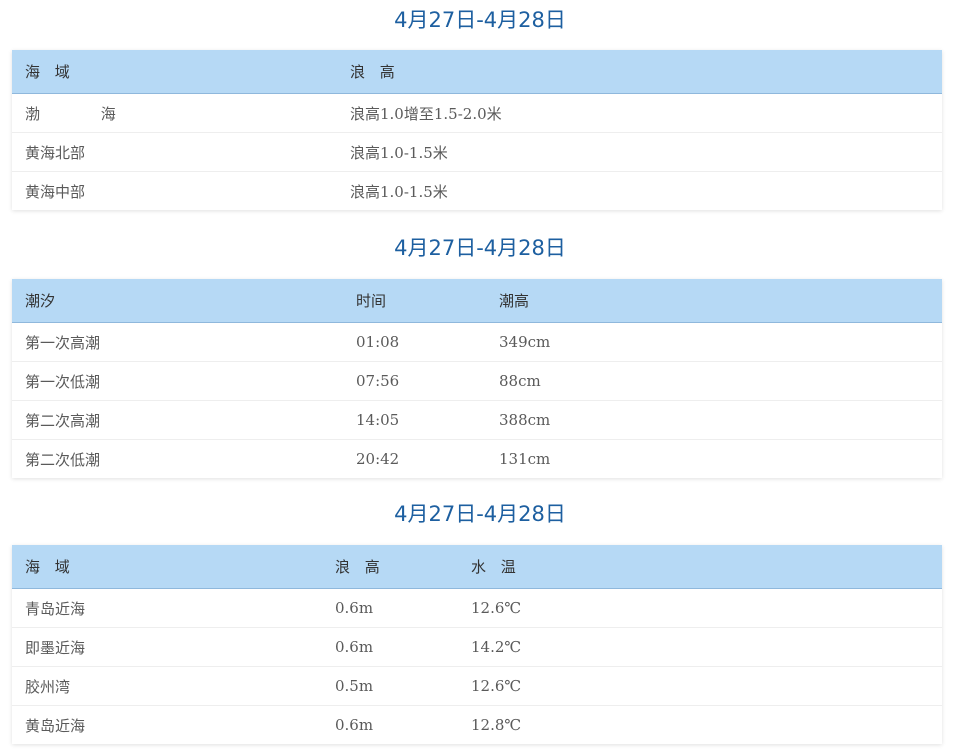  I want to click on sea-area-cell: 青岛近海, so click(55, 608).